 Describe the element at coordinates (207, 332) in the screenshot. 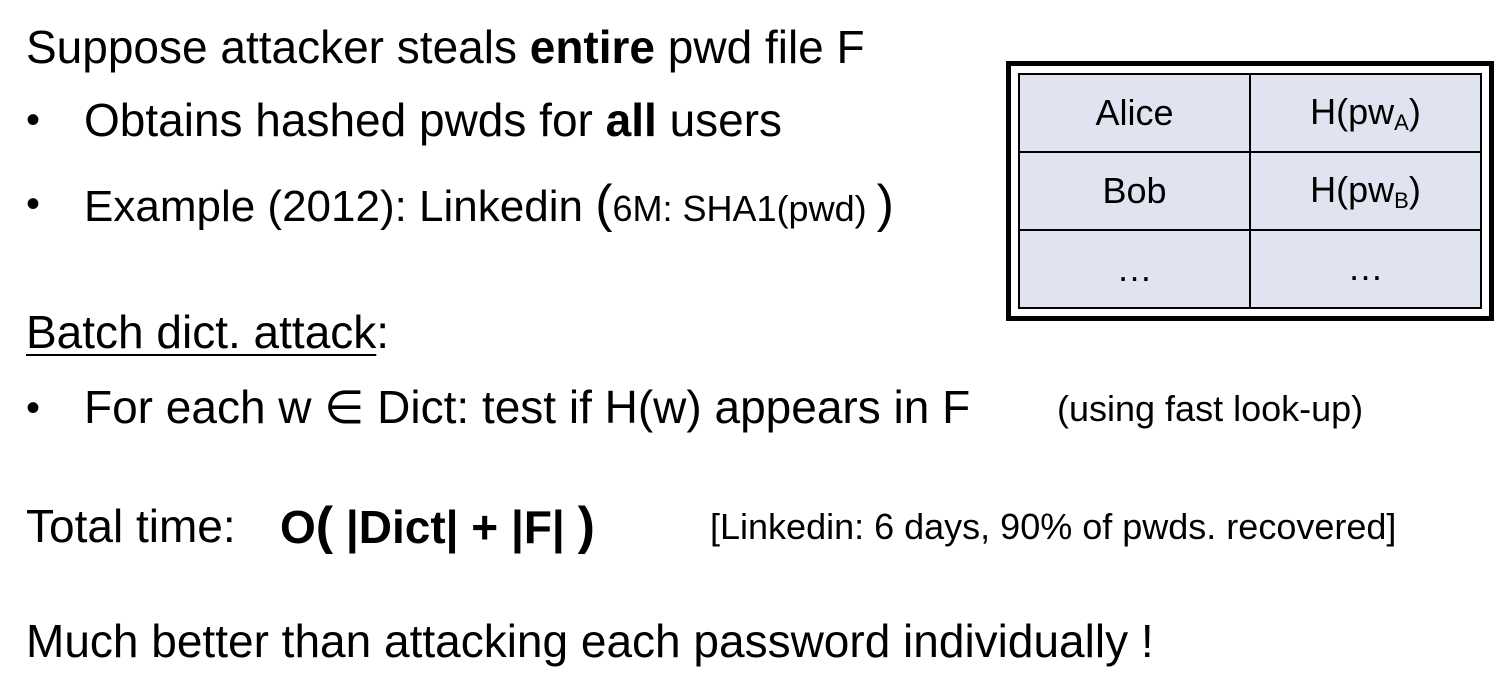

I see `batch-attack-heading: Batch dict. attack:` at that location.